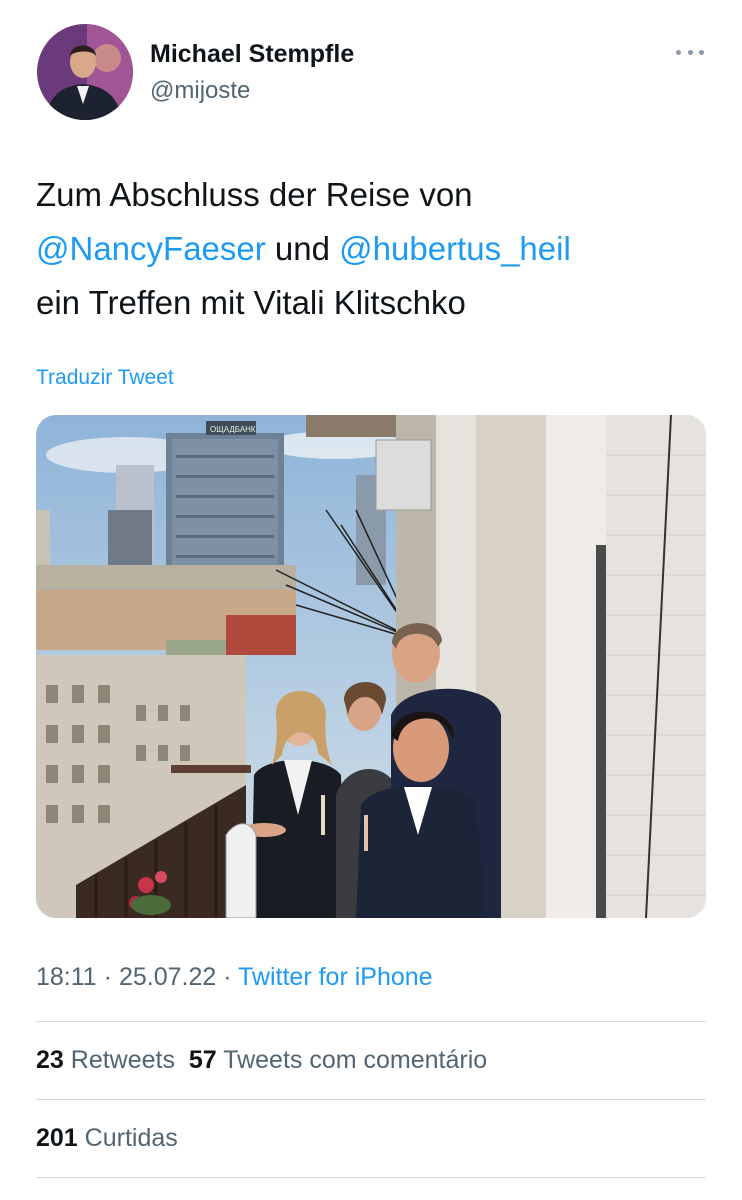 This screenshot has width=742, height=1200. What do you see at coordinates (122, 1060) in the screenshot?
I see `retweets-label: Retweets` at bounding box center [122, 1060].